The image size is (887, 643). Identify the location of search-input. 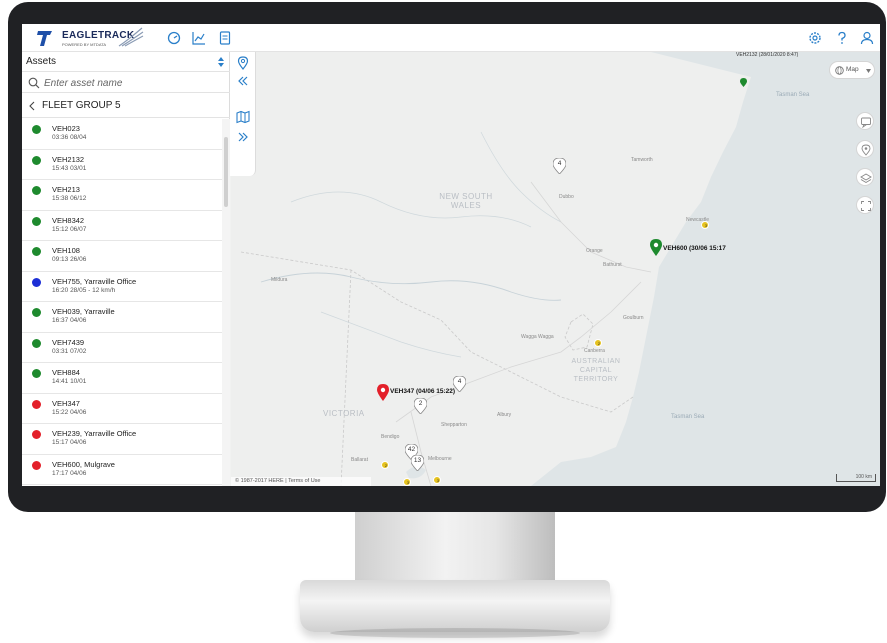
(134, 83).